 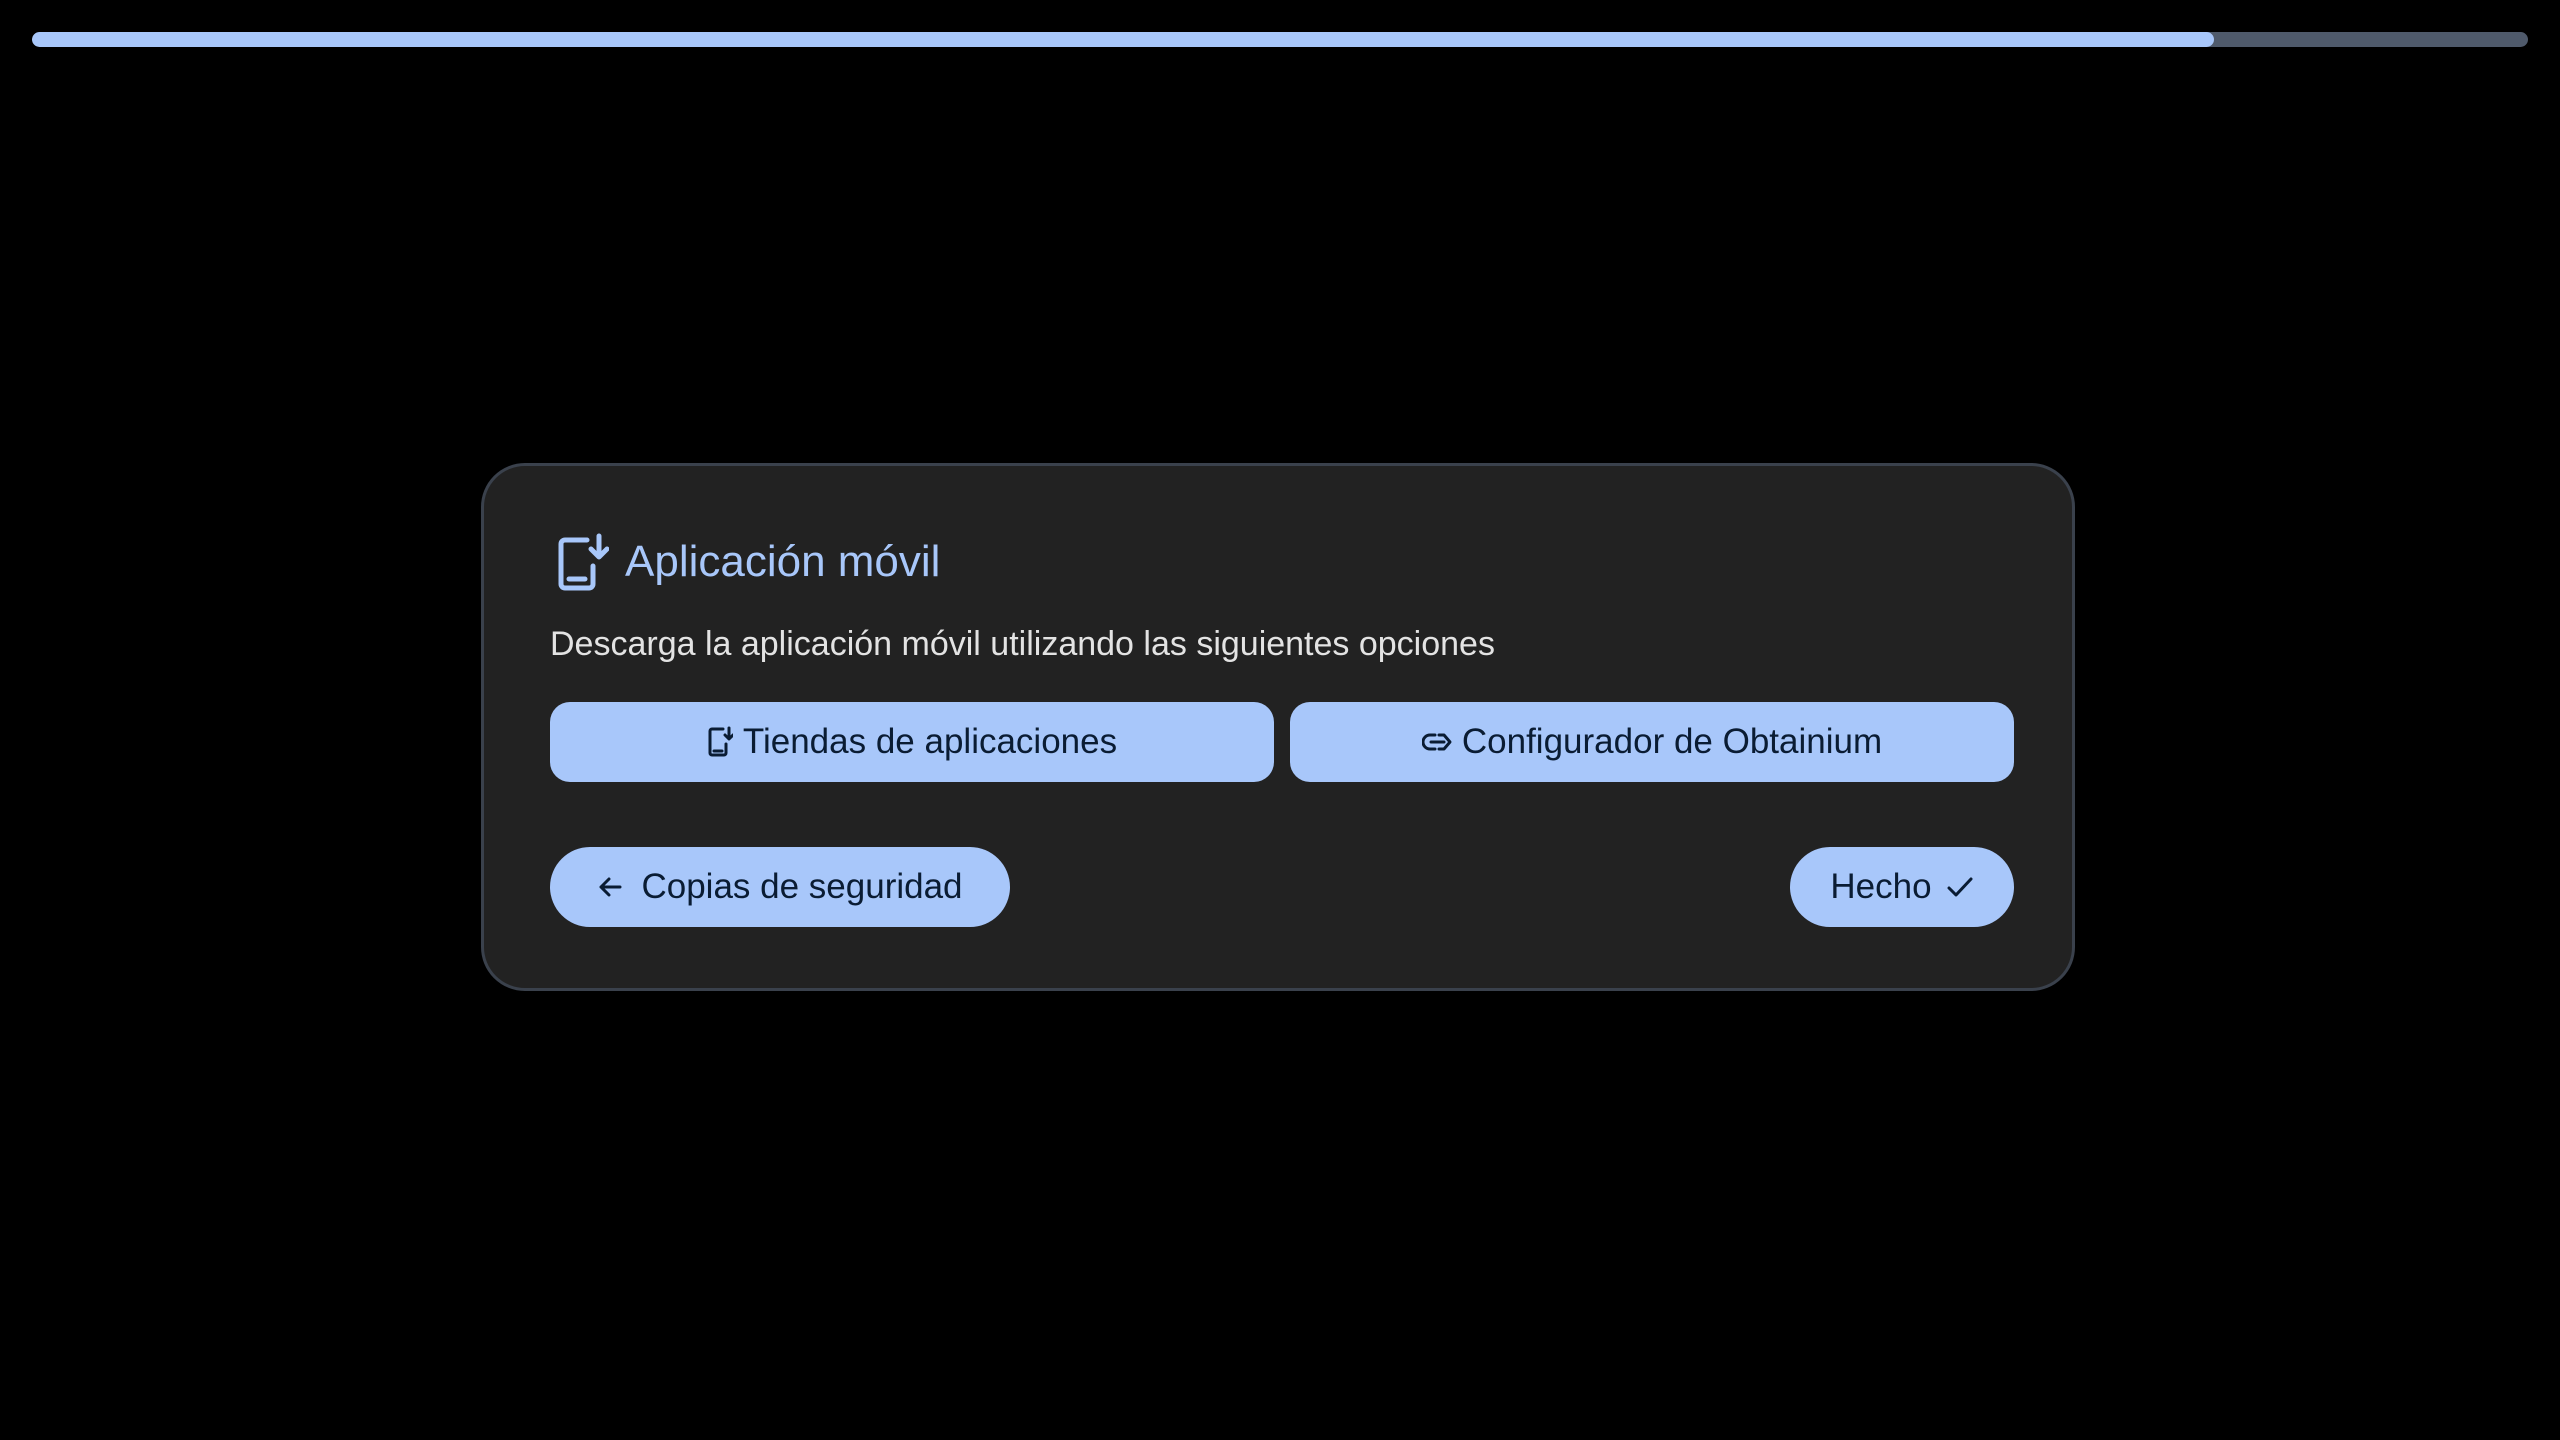 I want to click on progress-bar-fill, so click(x=1123, y=39).